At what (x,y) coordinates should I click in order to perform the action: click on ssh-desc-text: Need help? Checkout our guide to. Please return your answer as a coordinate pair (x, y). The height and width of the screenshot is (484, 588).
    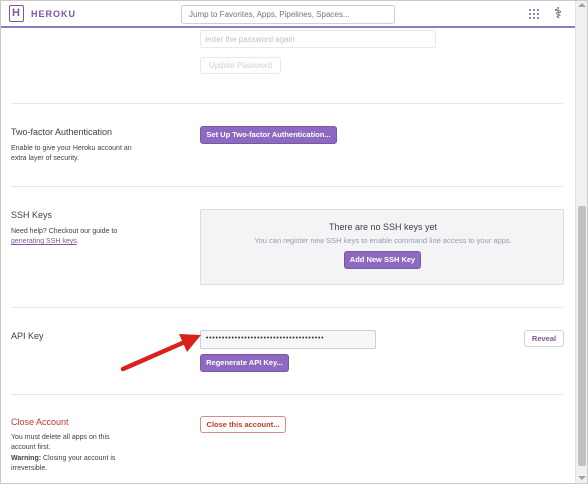
    Looking at the image, I should click on (64, 231).